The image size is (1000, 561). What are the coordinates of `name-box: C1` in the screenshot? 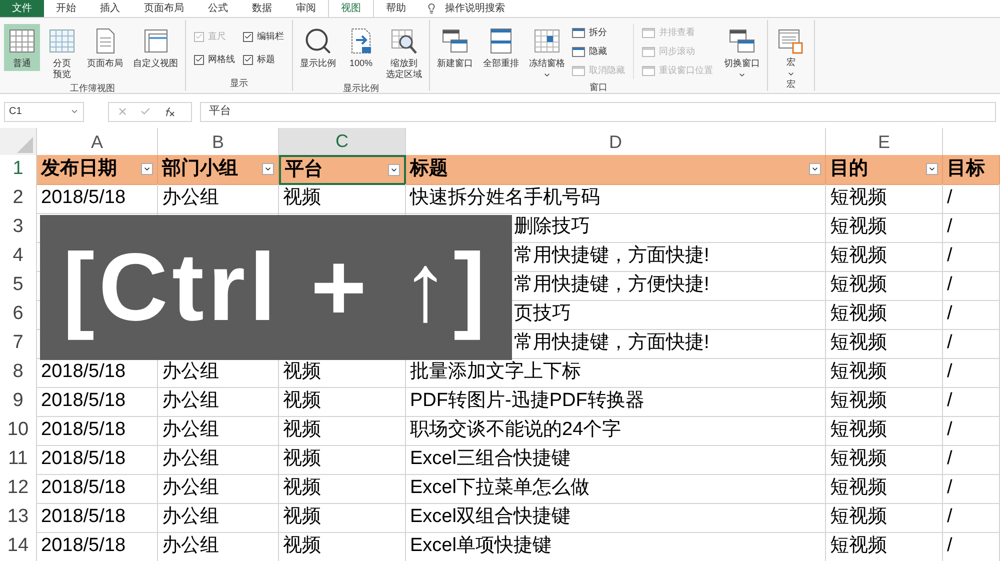 It's located at (44, 112).